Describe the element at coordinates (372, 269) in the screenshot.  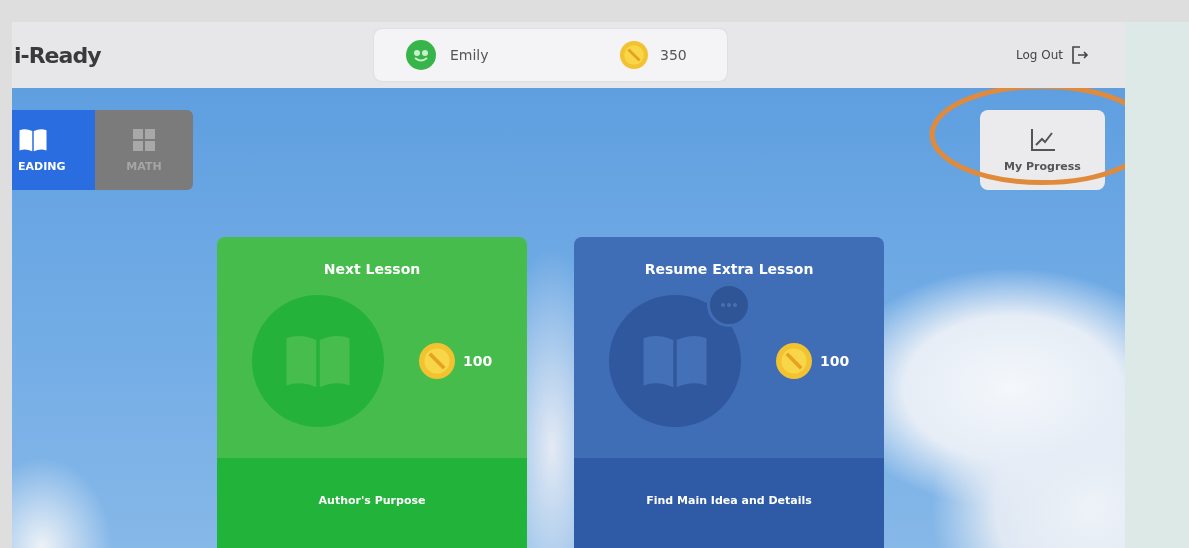
I see `lesson-title: Next Lesson` at that location.